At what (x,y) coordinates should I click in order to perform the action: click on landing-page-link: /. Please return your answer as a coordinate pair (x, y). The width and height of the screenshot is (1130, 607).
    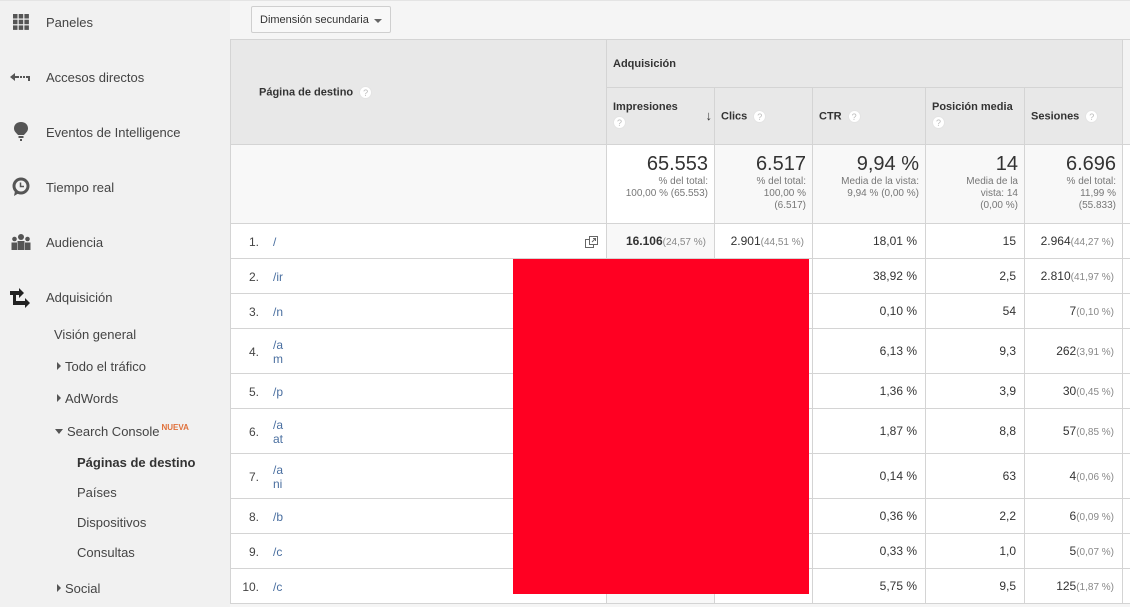
    Looking at the image, I should click on (274, 242).